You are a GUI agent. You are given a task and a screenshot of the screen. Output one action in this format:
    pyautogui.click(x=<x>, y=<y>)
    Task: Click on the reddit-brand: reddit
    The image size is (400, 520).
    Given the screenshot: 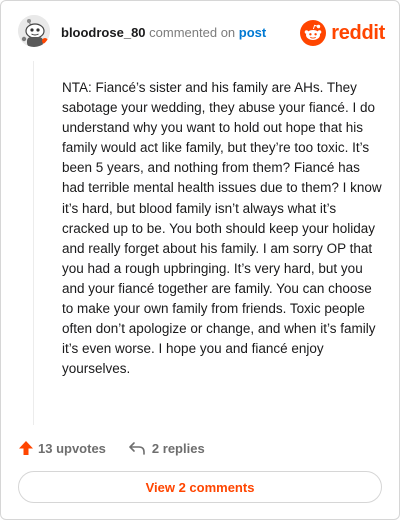 What is the action you would take?
    pyautogui.click(x=342, y=33)
    